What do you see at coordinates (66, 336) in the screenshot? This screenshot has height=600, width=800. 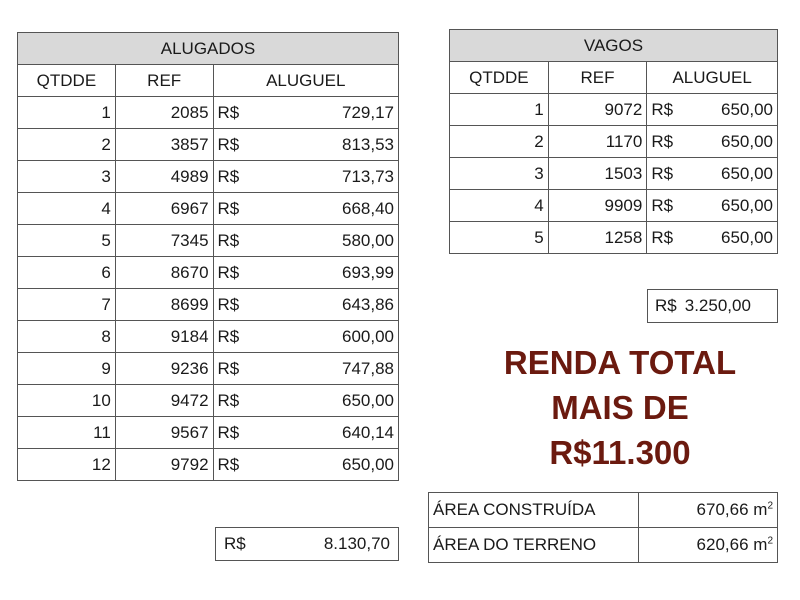 I see `qty-cell: 8` at bounding box center [66, 336].